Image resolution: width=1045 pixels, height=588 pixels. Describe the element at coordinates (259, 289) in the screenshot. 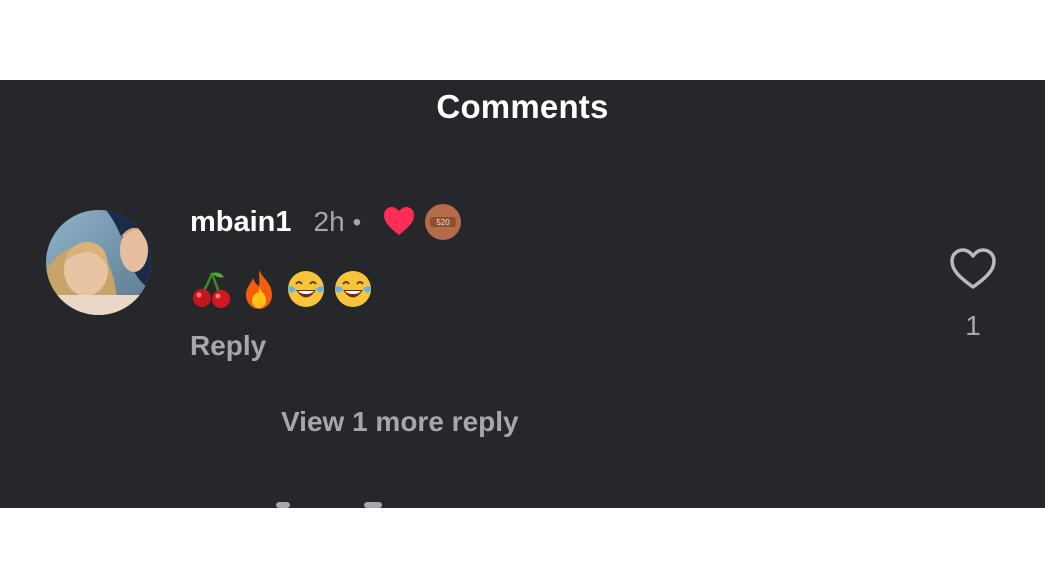

I see `fire-icon` at that location.